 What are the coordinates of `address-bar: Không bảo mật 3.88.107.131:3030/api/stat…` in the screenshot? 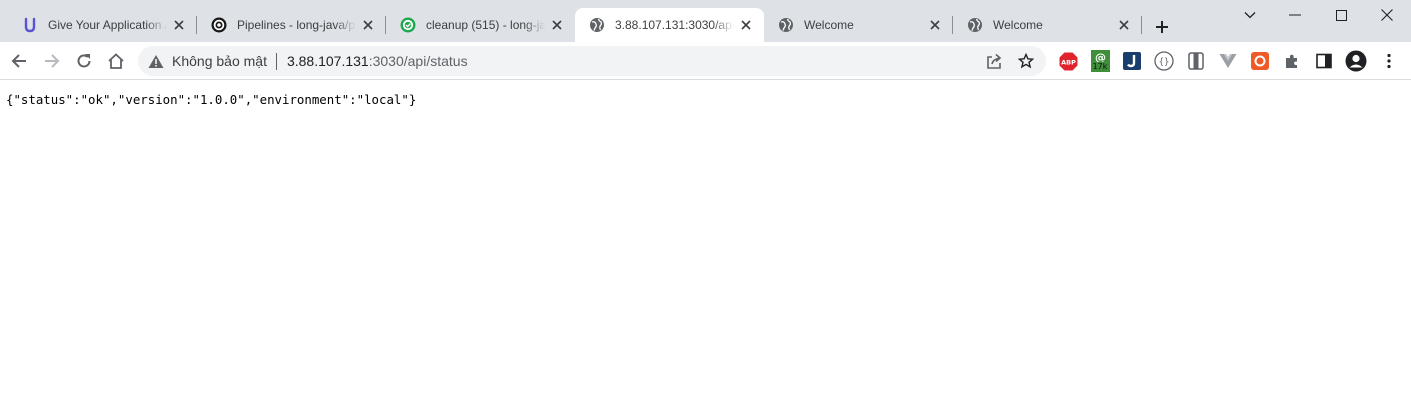 It's located at (592, 61).